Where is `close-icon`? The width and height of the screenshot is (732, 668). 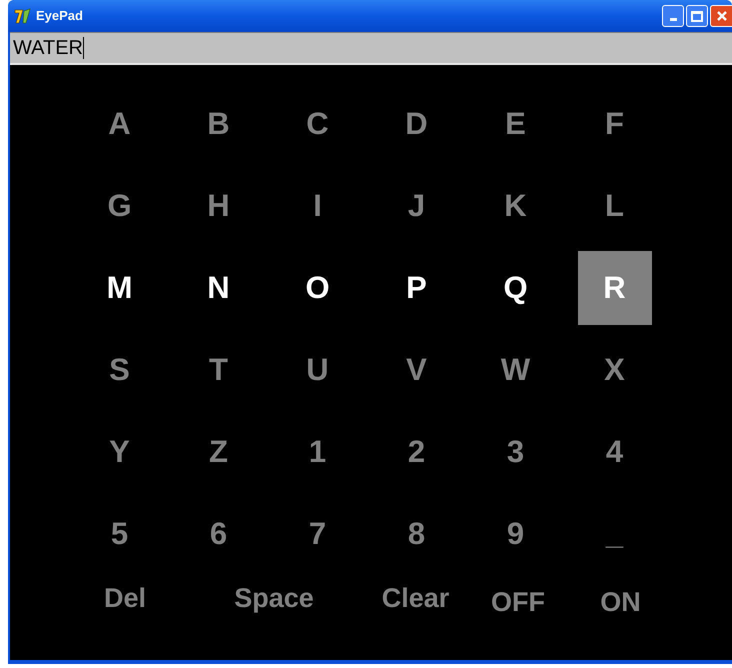
close-icon is located at coordinates (722, 16).